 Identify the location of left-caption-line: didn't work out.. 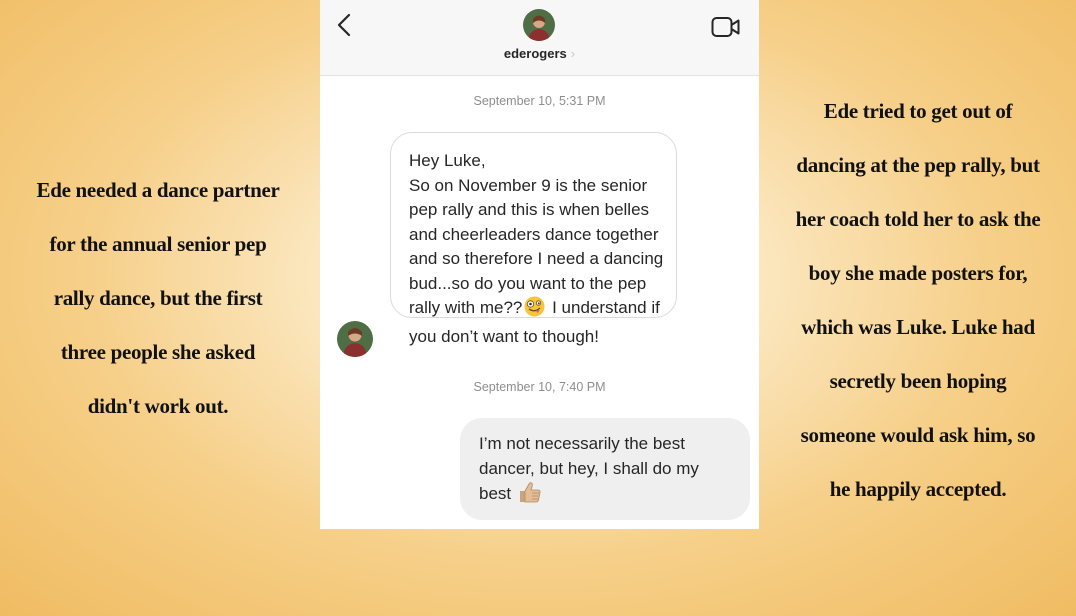
(158, 406).